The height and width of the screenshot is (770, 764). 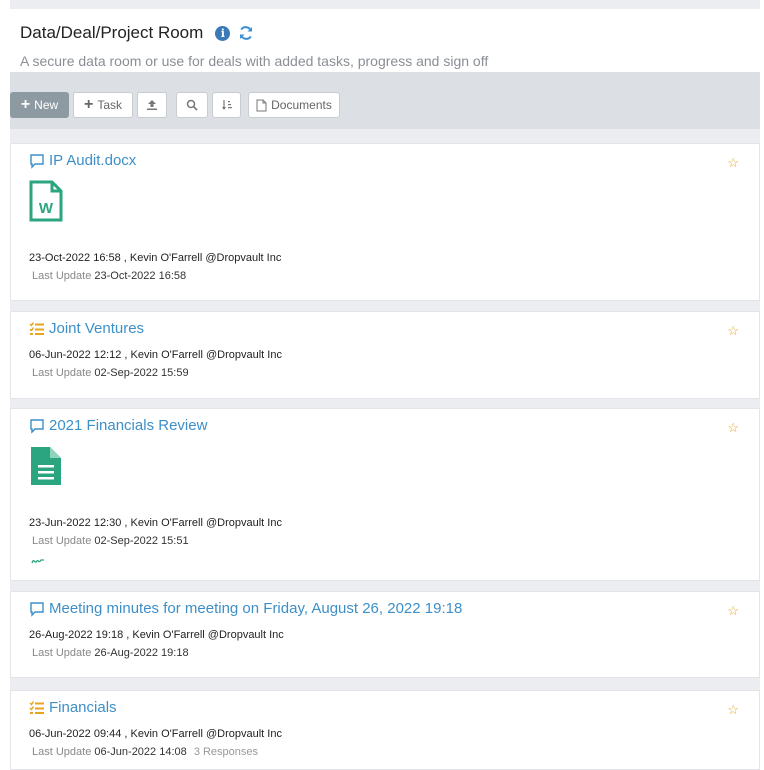 I want to click on add-task-button: + Task, so click(x=103, y=105).